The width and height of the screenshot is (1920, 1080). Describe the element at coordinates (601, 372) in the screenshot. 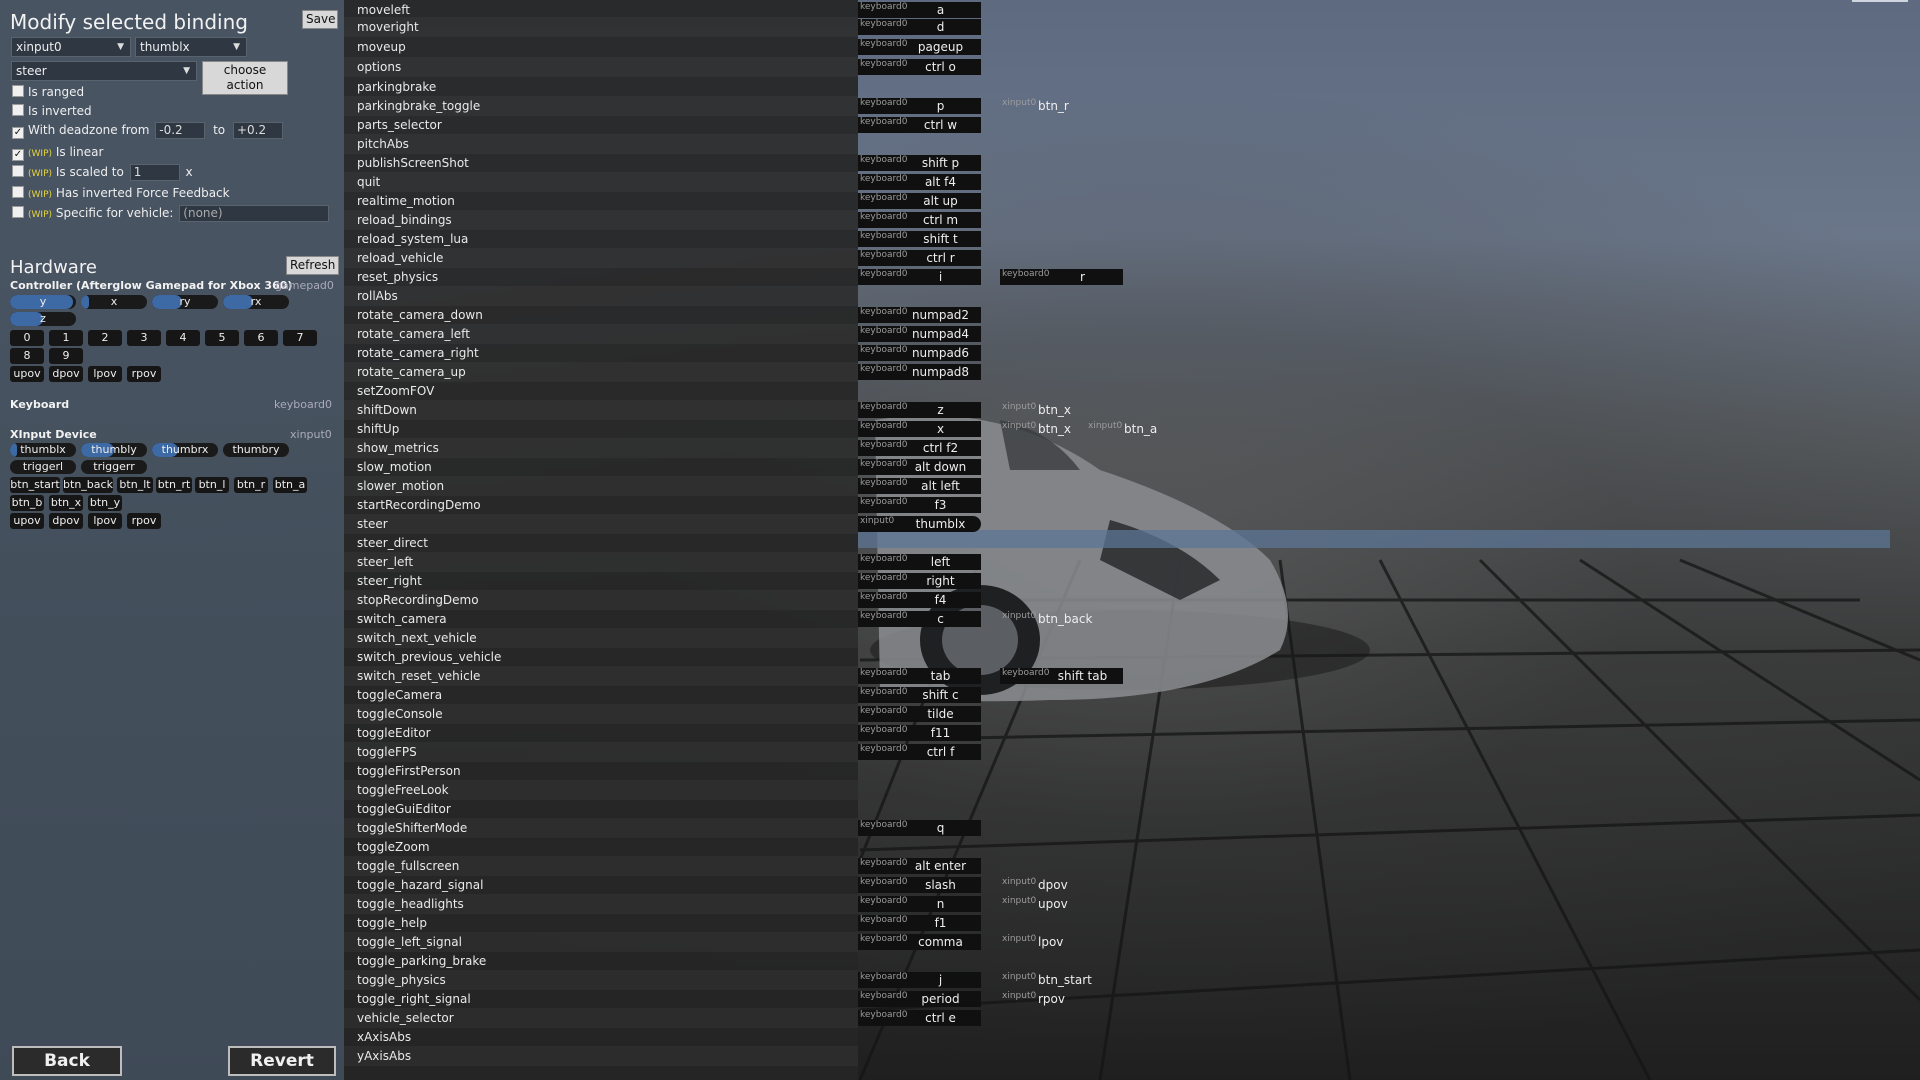

I see `action-row: rotate_camera_up` at that location.